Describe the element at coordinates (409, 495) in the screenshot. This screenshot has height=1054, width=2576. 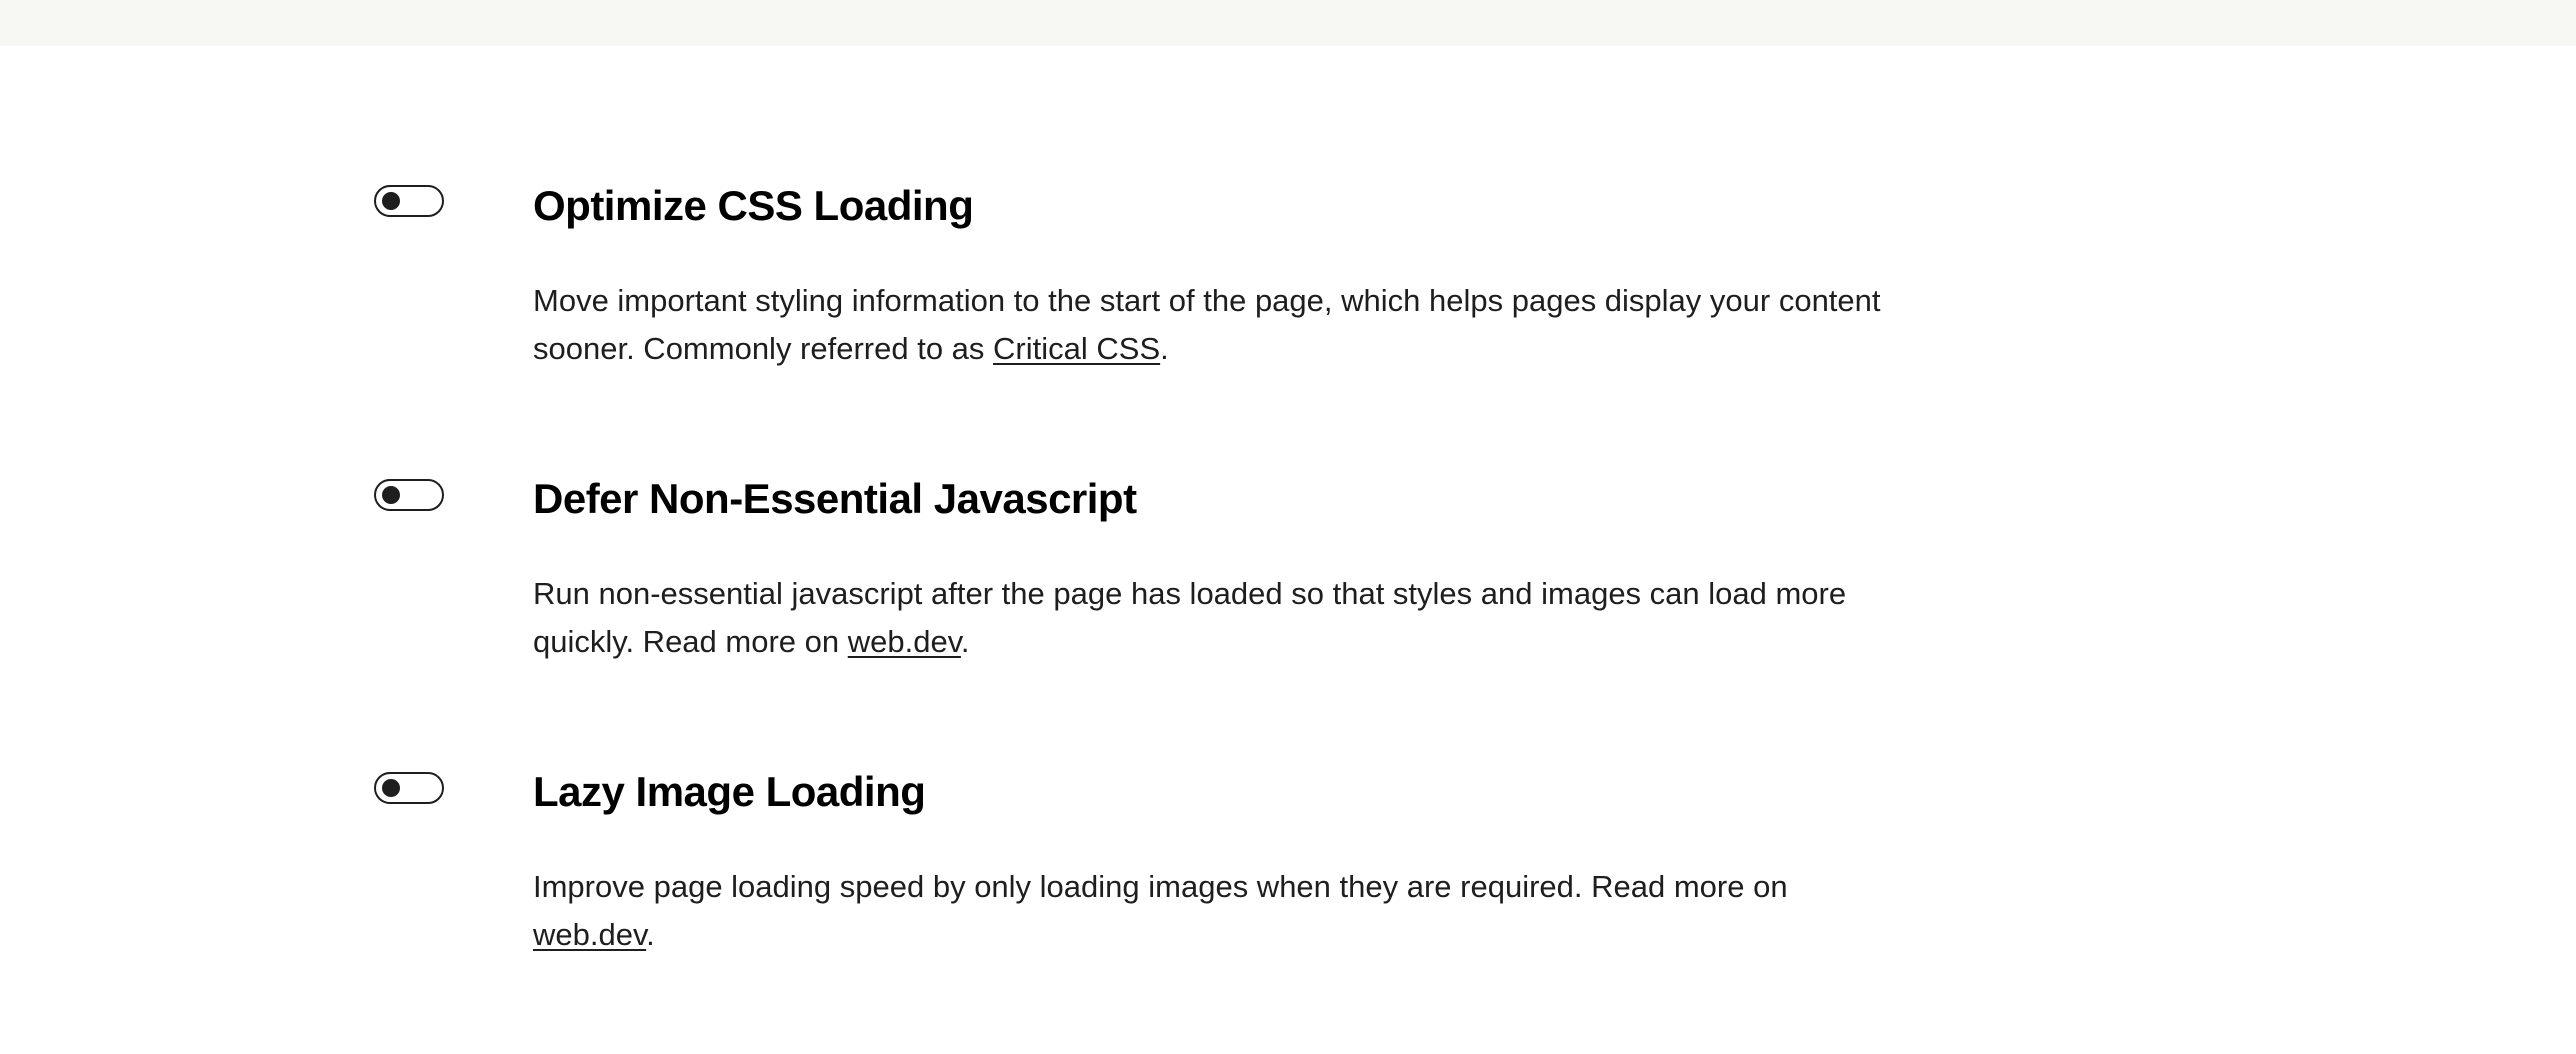
I see `defer-js-toggle` at that location.